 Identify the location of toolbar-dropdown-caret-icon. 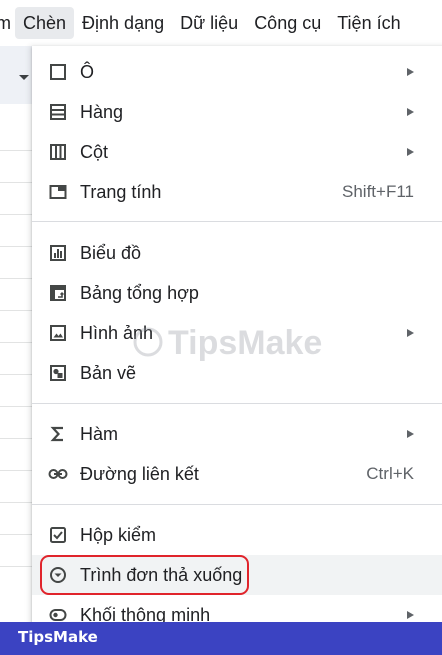
(24, 77).